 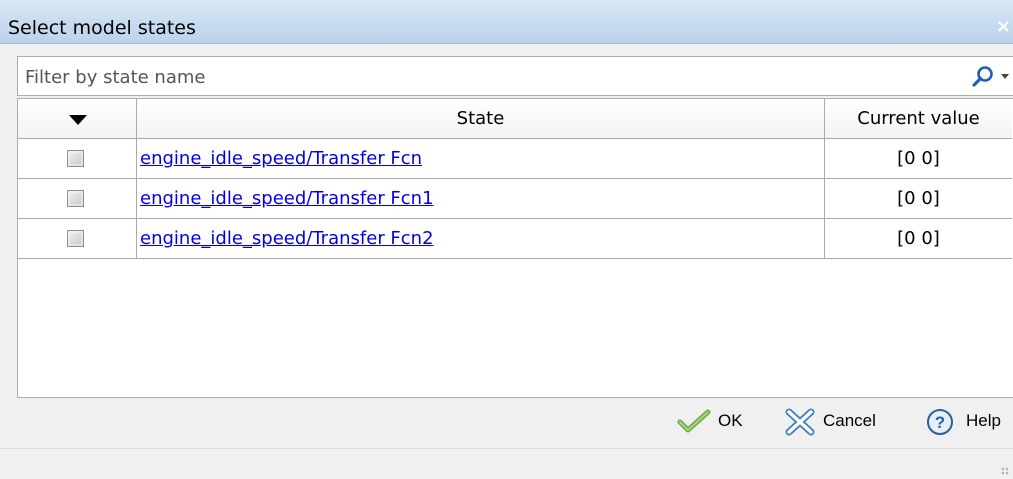 I want to click on cancel-x-icon, so click(x=800, y=422).